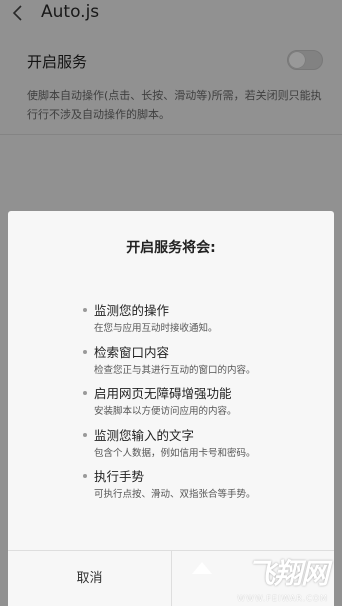  What do you see at coordinates (171, 487) in the screenshot?
I see `list-item: 执行手势 可执行点按、滑动、双指张合等手势。` at bounding box center [171, 487].